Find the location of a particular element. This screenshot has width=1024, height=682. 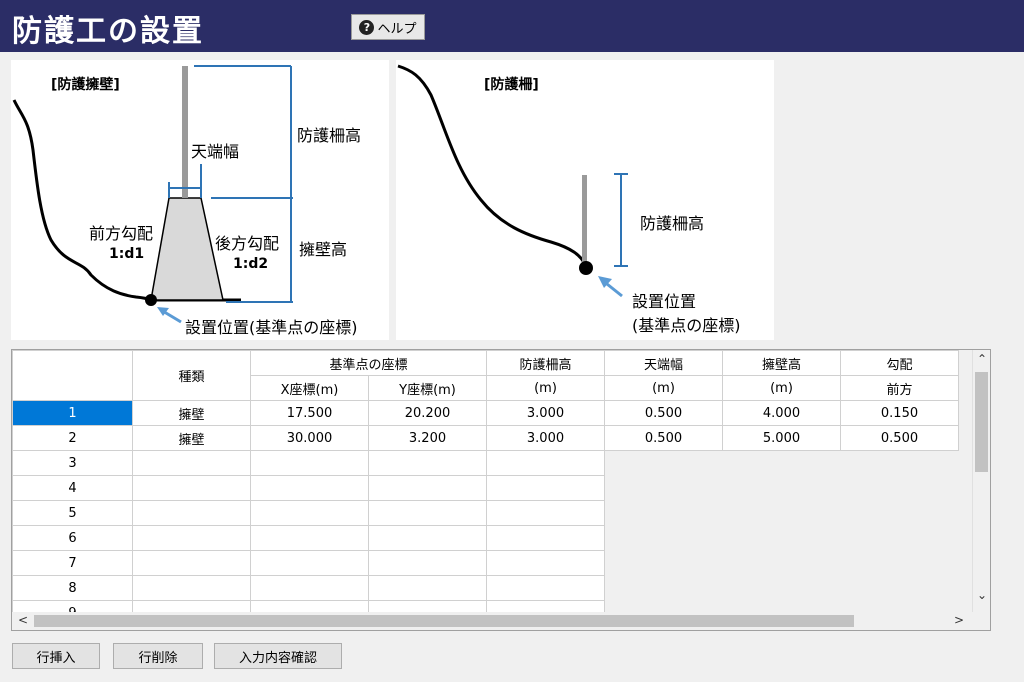

row-number: 3 is located at coordinates (72, 463).